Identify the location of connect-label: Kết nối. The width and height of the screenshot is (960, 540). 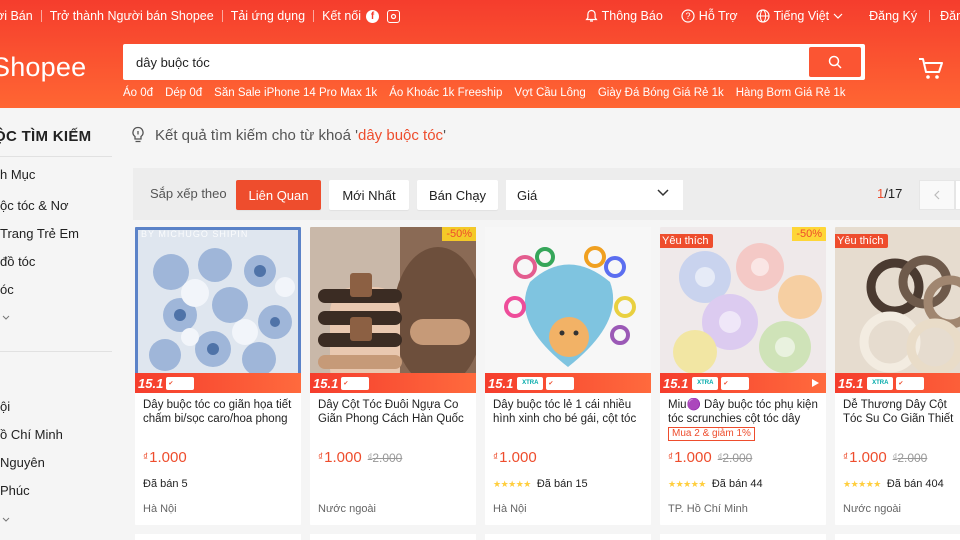
(341, 16).